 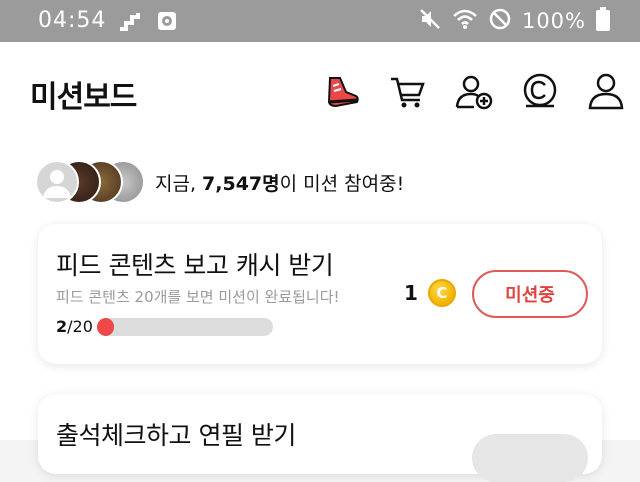 I want to click on mission-progress: 2/20, so click(x=164, y=326).